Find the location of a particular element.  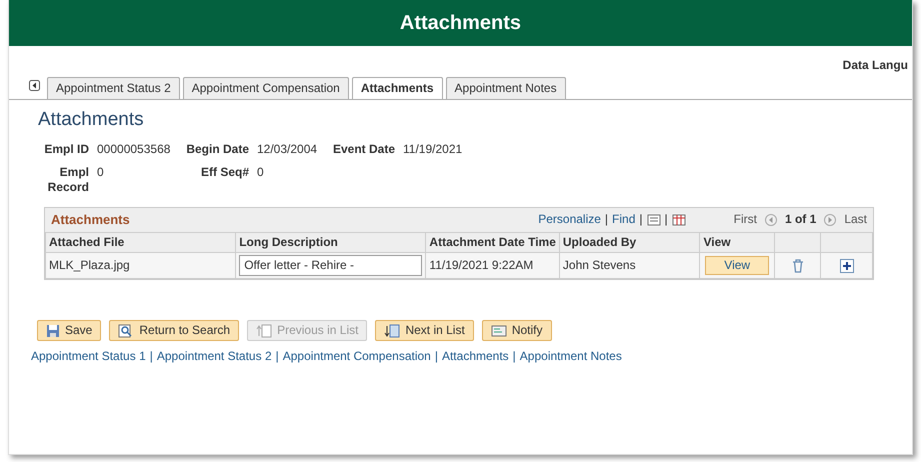

personalize-link: Personalize is located at coordinates (569, 220).